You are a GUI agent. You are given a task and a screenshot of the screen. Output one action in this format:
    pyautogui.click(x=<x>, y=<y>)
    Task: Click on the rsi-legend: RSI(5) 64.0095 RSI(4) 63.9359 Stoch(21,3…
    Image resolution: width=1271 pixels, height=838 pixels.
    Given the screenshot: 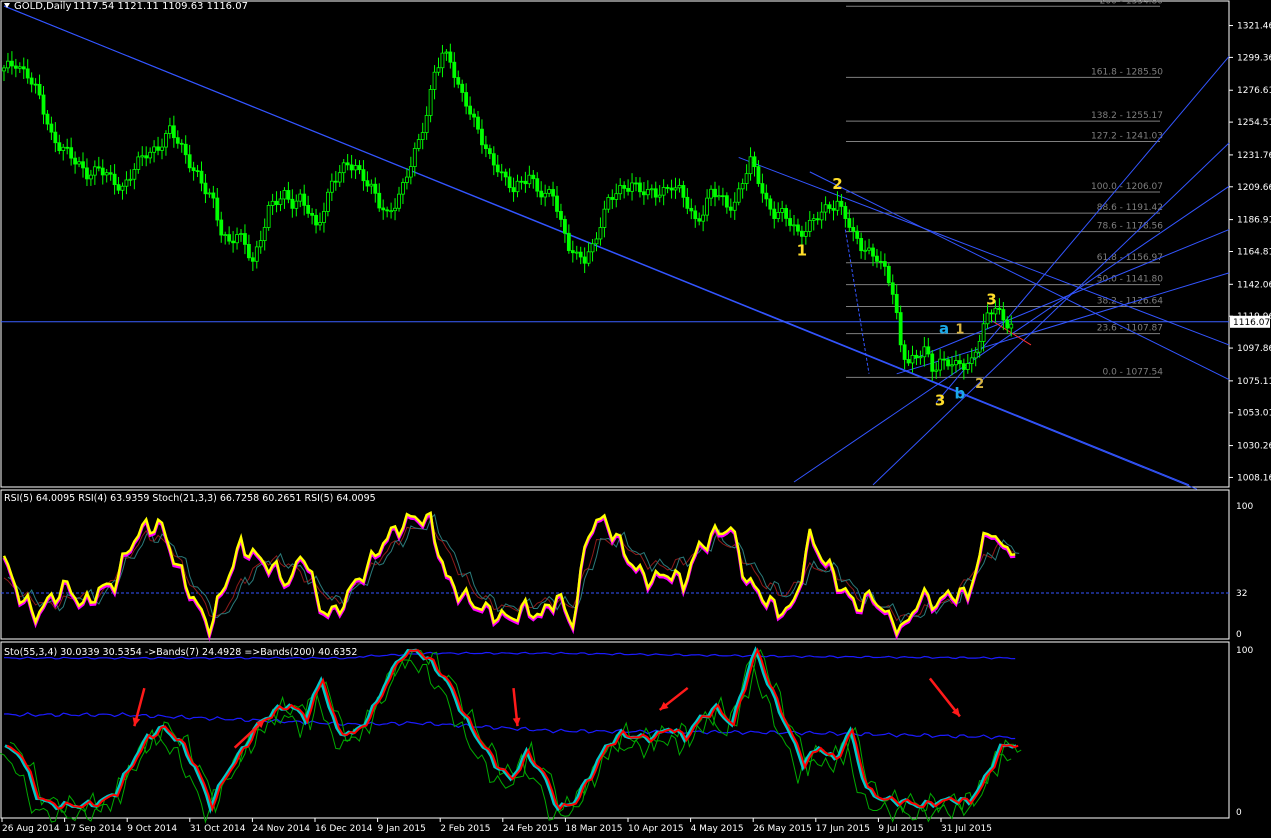 What is the action you would take?
    pyautogui.click(x=190, y=498)
    